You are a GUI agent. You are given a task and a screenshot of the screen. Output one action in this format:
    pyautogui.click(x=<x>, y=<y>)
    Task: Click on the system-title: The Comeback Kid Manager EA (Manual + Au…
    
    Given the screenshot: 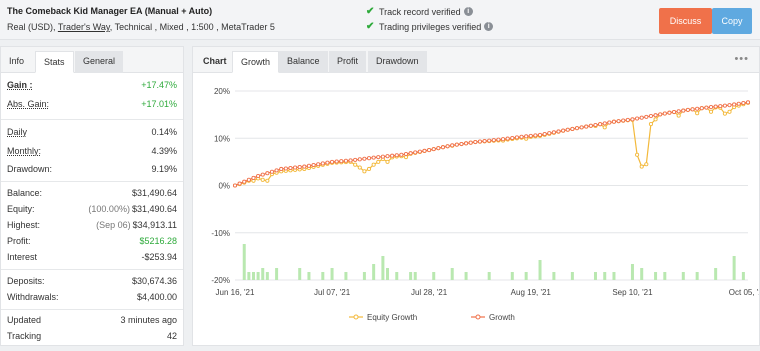 What is the action you would take?
    pyautogui.click(x=110, y=11)
    